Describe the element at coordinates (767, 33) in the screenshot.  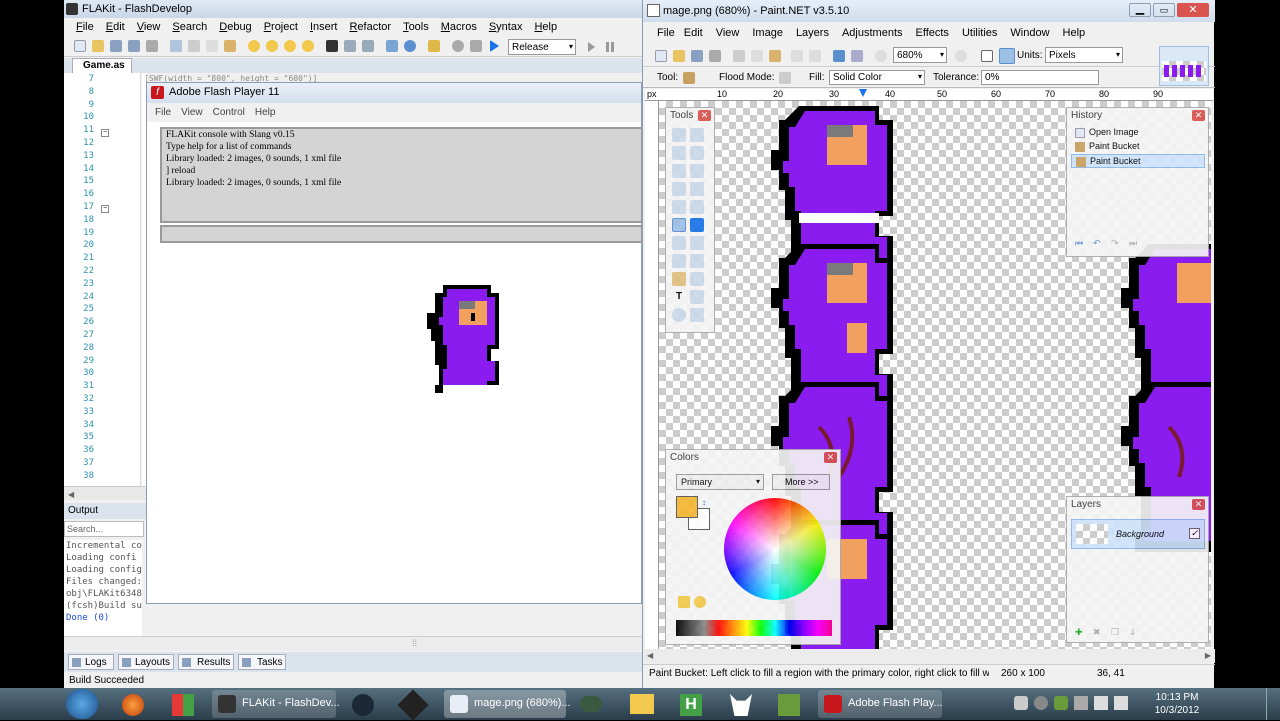
I see `pdn-menu-image: Image` at that location.